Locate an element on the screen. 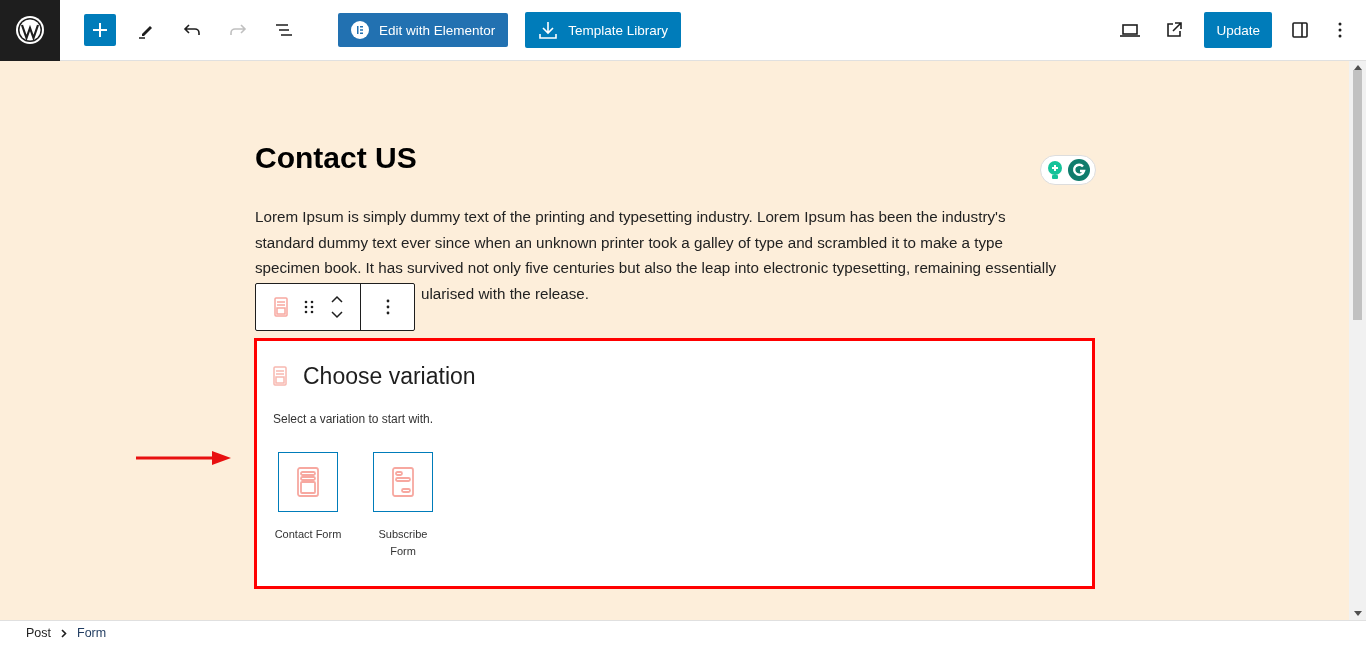 This screenshot has width=1366, height=645. edit-with-elementor-button: Edit with Elementor is located at coordinates (423, 30).